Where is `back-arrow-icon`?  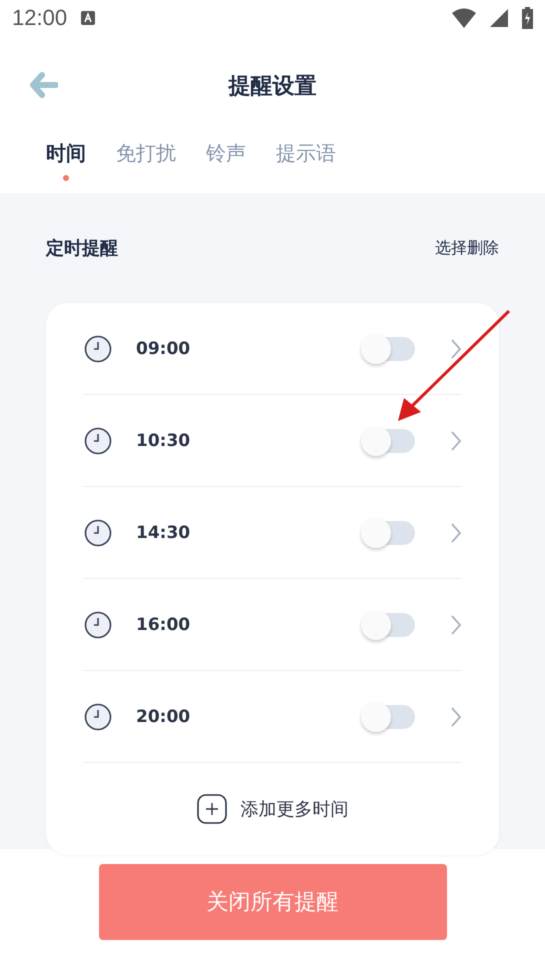
back-arrow-icon is located at coordinates (44, 85).